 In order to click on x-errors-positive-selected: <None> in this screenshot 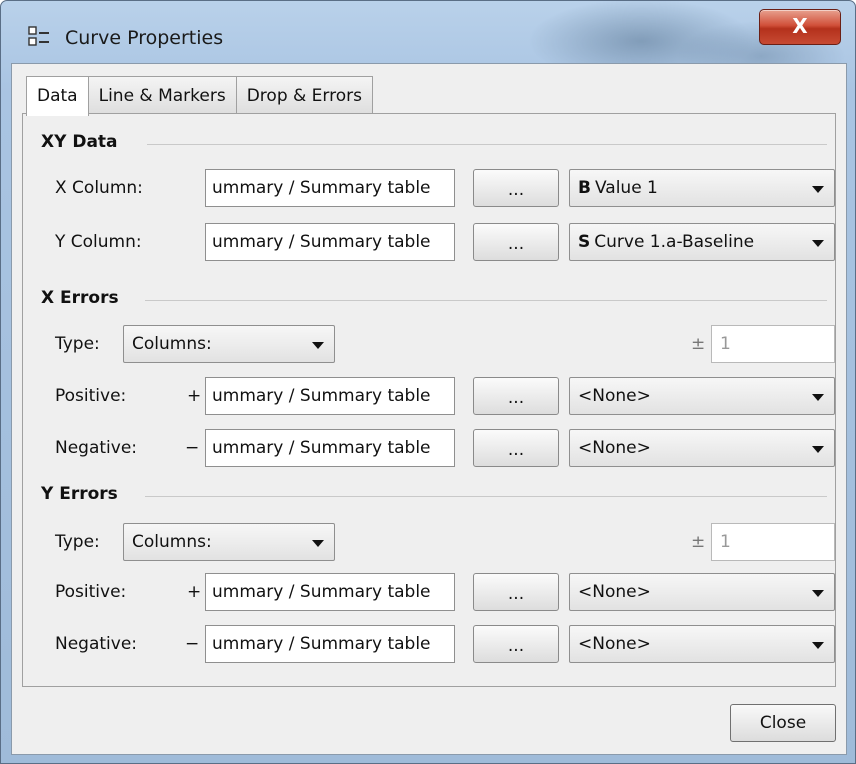, I will do `click(614, 396)`.